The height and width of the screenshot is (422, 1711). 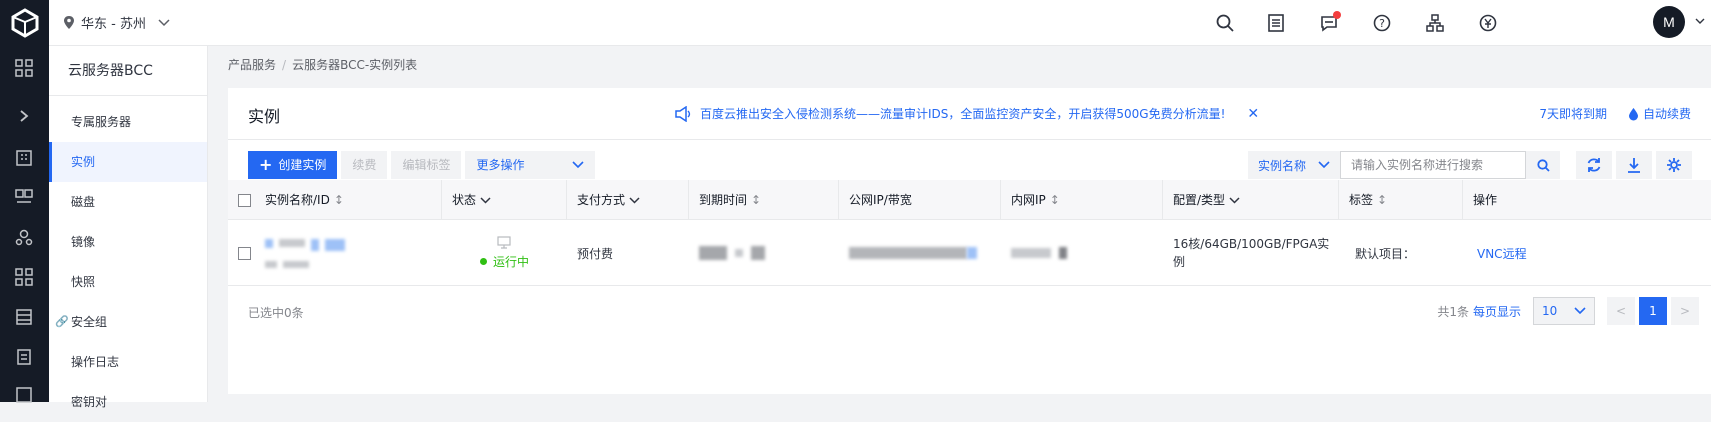 I want to click on prev-page-button: <, so click(x=1621, y=311).